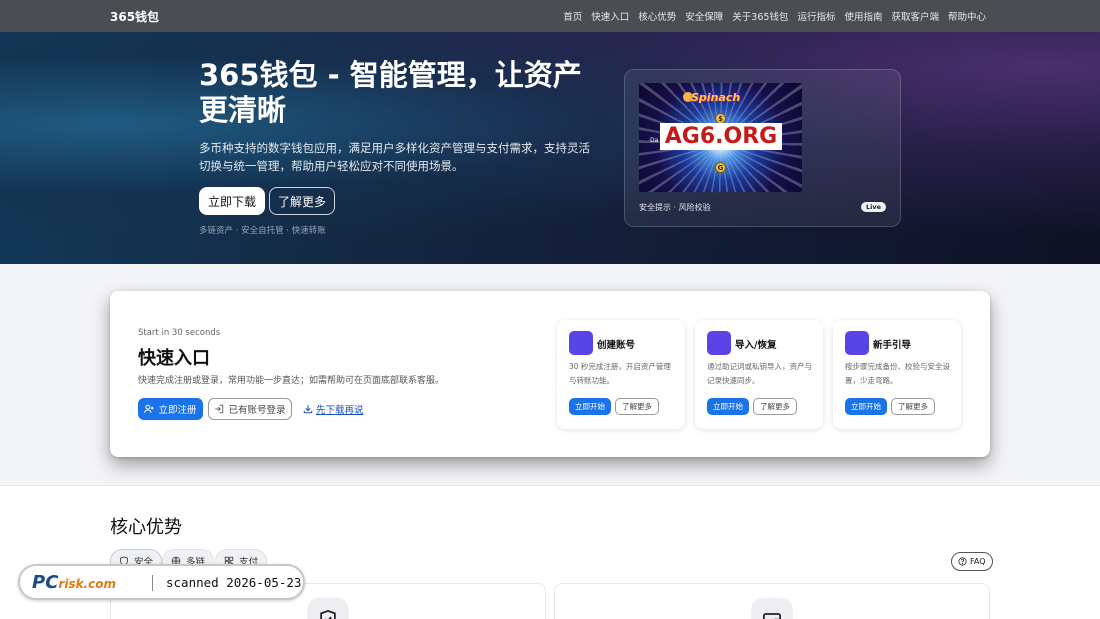  Describe the element at coordinates (149, 408) in the screenshot. I see `user-add-icon` at that location.